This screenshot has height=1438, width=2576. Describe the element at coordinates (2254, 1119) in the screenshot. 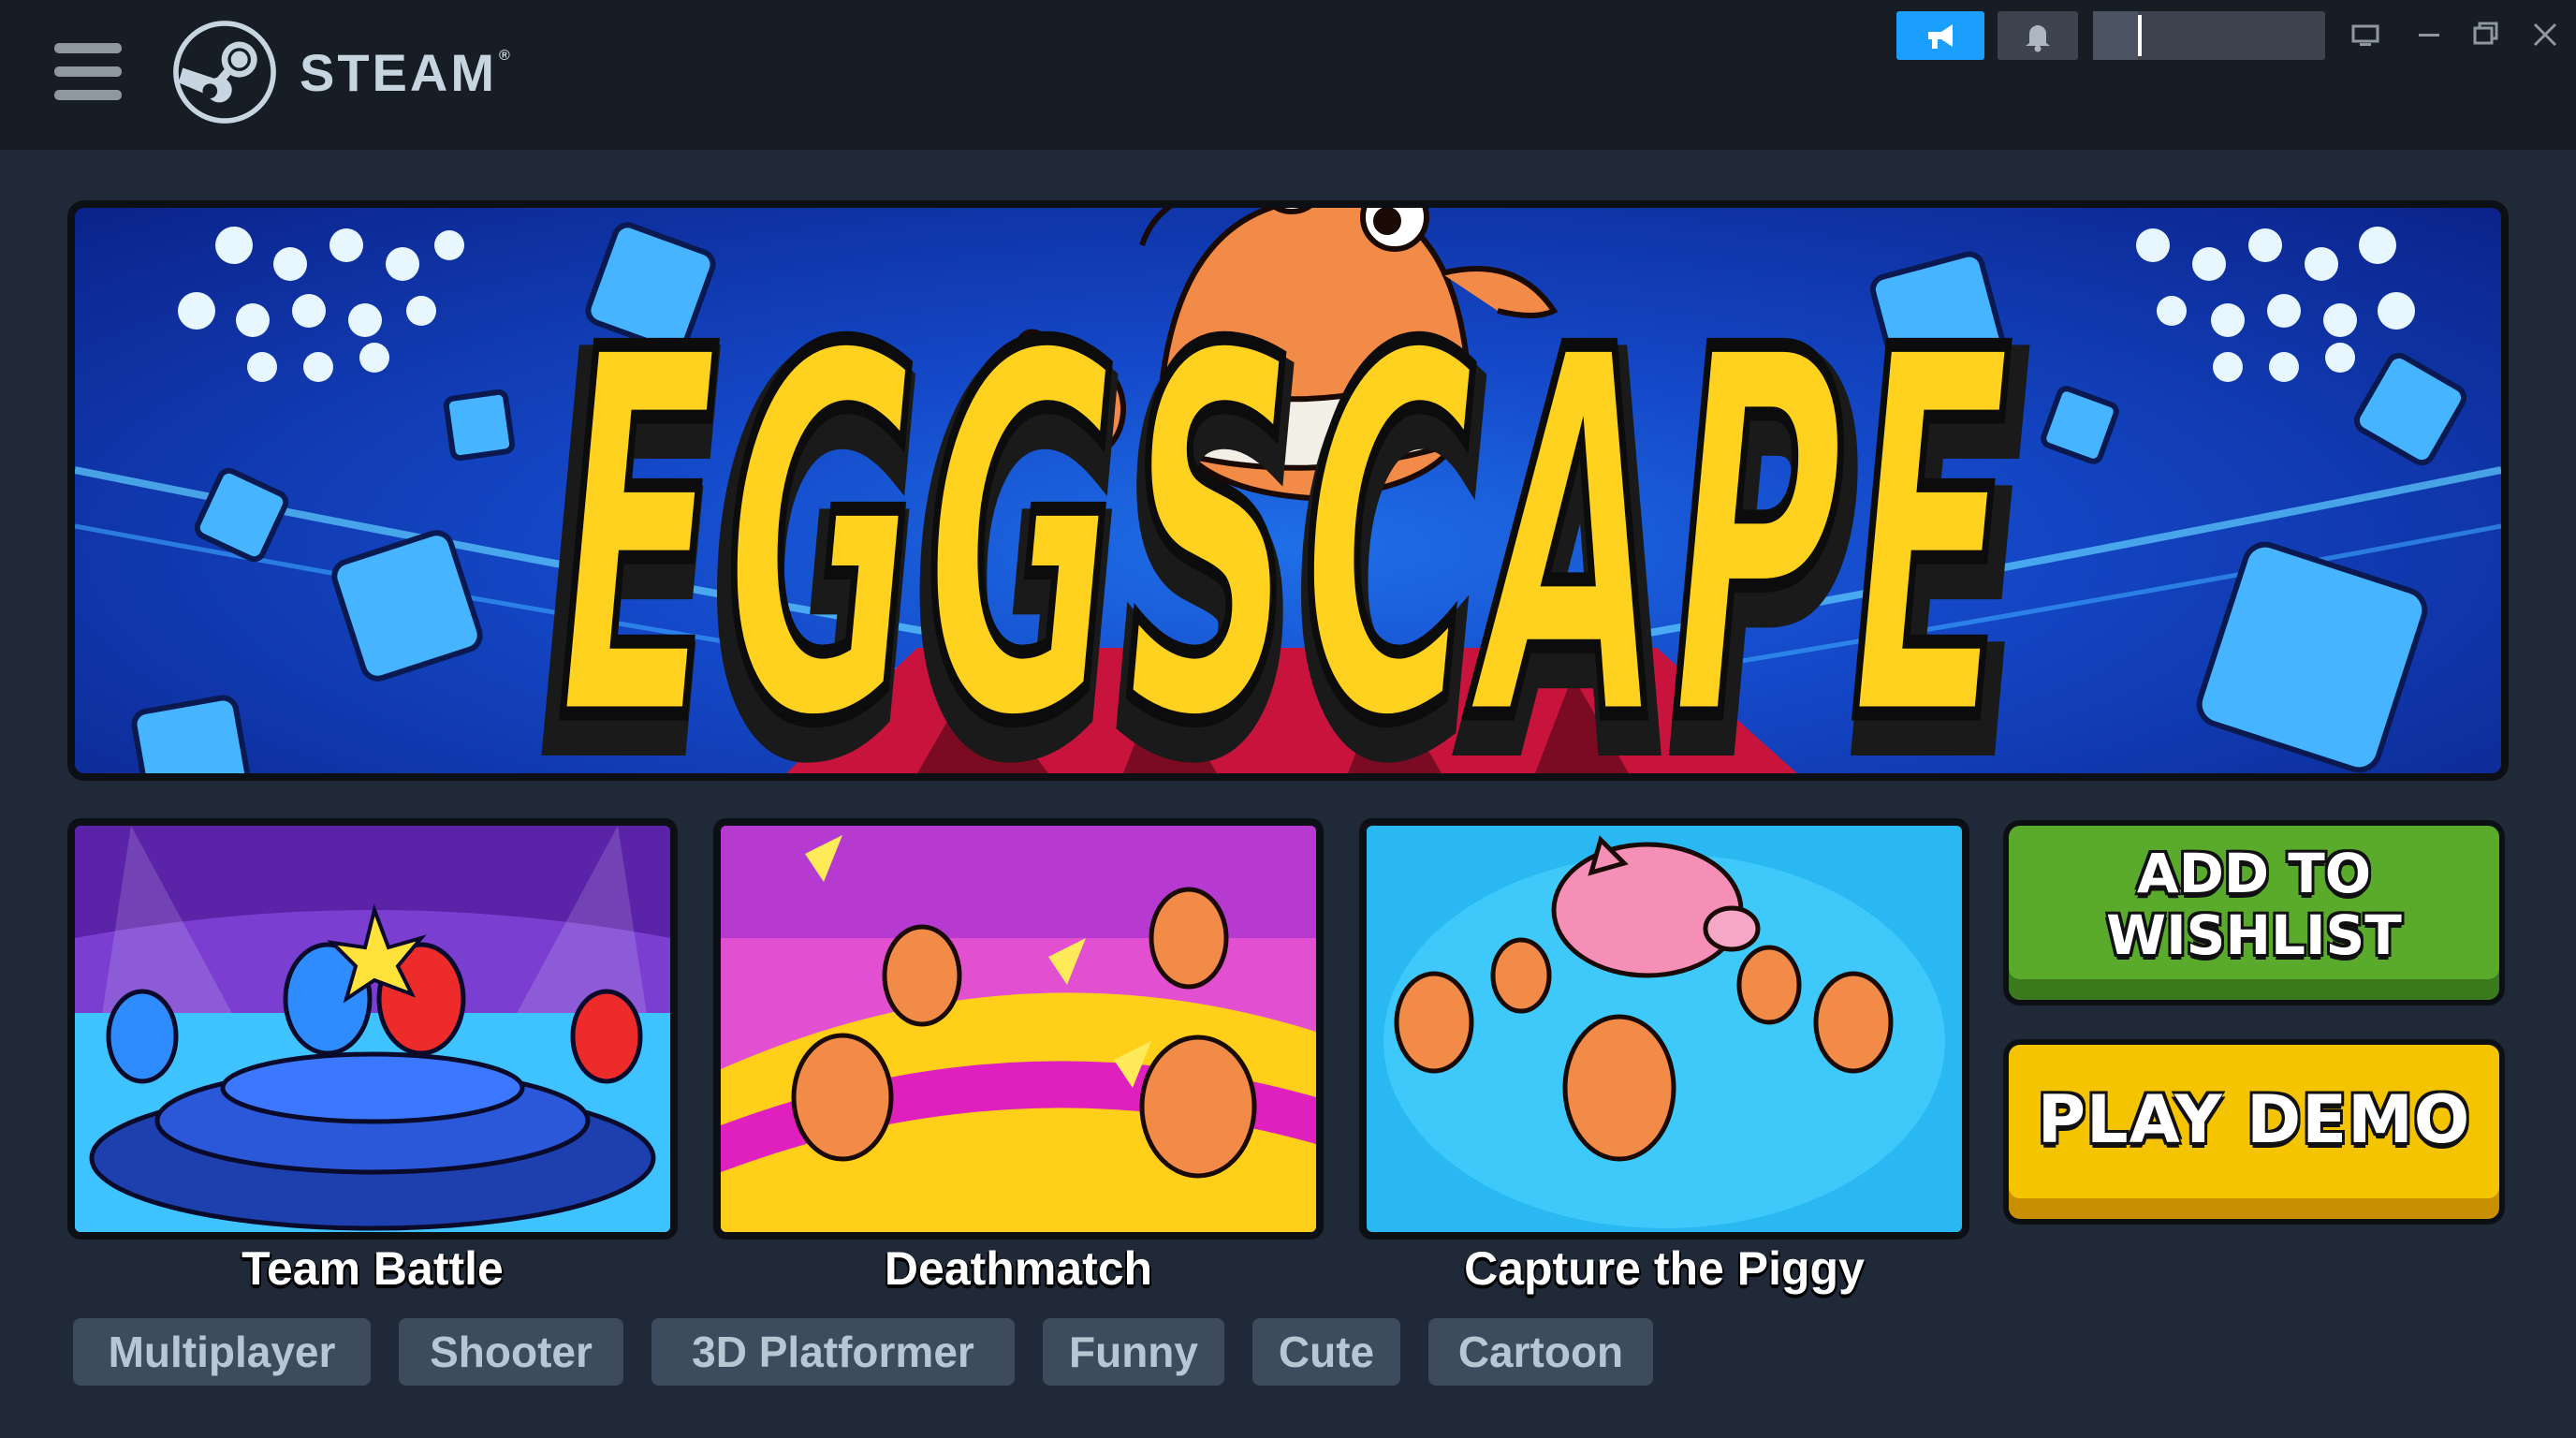

I see `play-demo-label: PLAY DEMO` at that location.